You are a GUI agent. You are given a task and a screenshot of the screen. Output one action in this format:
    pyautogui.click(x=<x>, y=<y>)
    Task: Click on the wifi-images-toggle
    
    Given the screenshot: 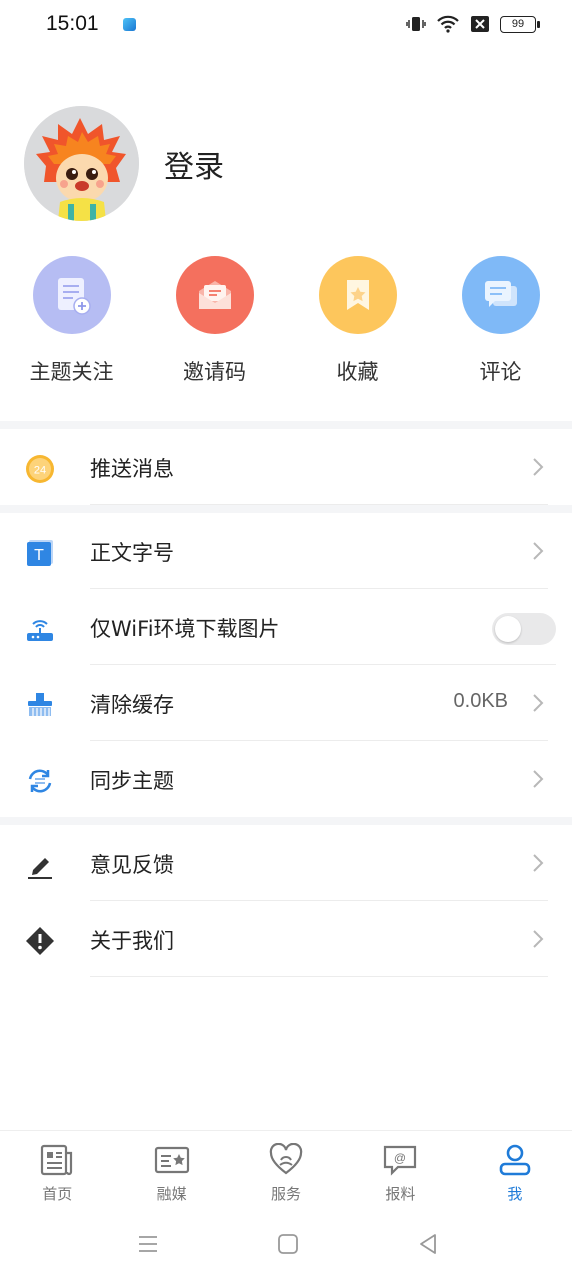 What is the action you would take?
    pyautogui.click(x=524, y=629)
    